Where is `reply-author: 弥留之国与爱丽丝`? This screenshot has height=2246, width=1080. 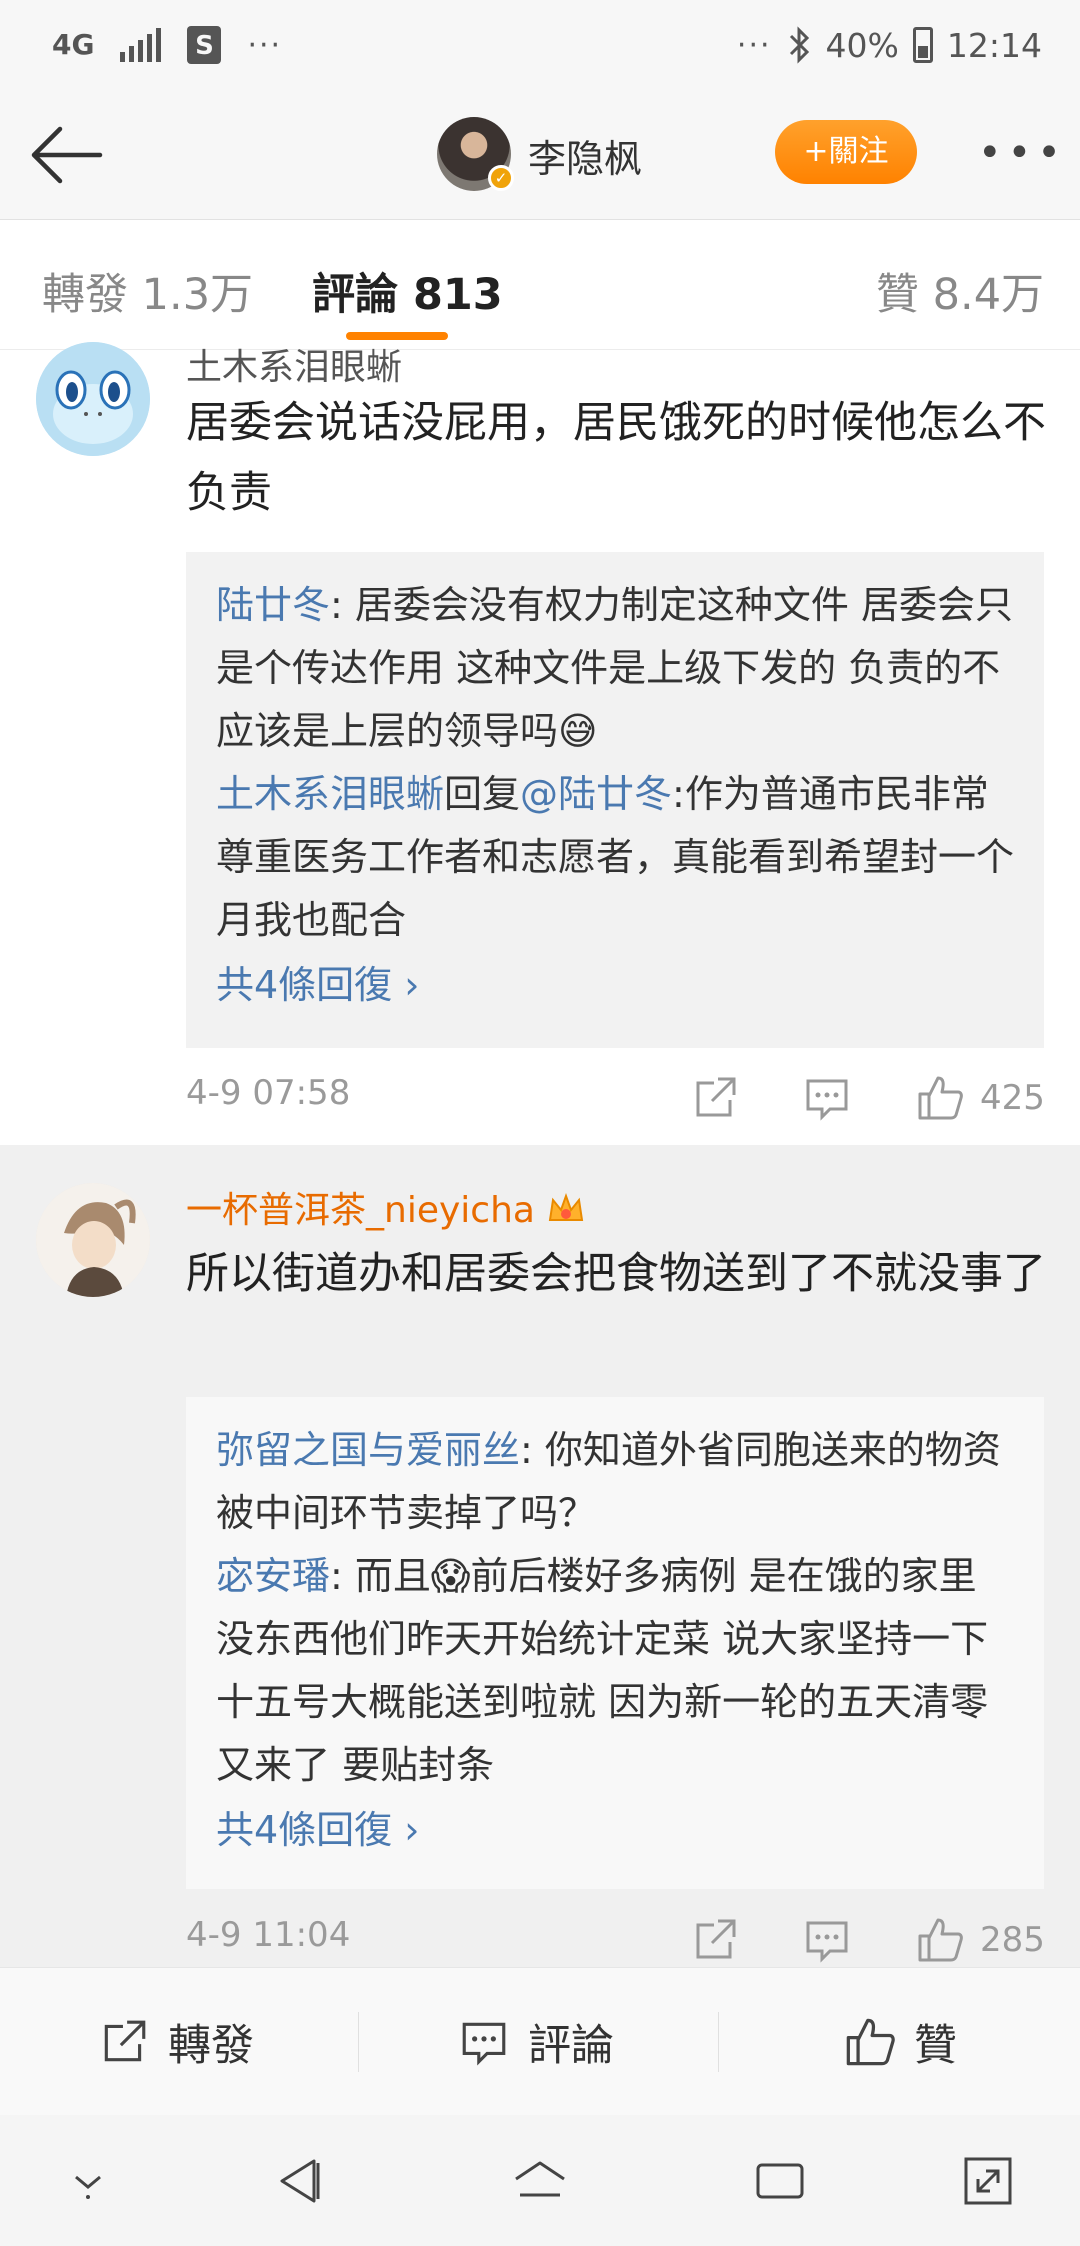 reply-author: 弥留之国与爱丽丝 is located at coordinates (368, 1450).